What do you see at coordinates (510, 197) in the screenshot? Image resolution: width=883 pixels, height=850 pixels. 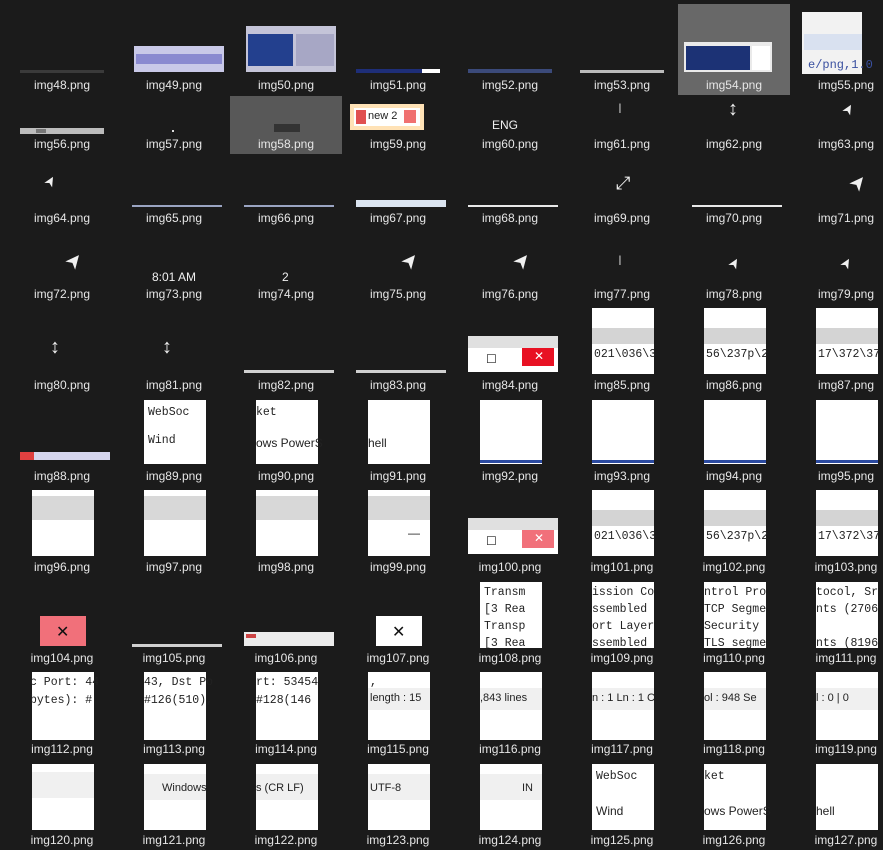 I see `file-thumbnail-img68: img68.png` at bounding box center [510, 197].